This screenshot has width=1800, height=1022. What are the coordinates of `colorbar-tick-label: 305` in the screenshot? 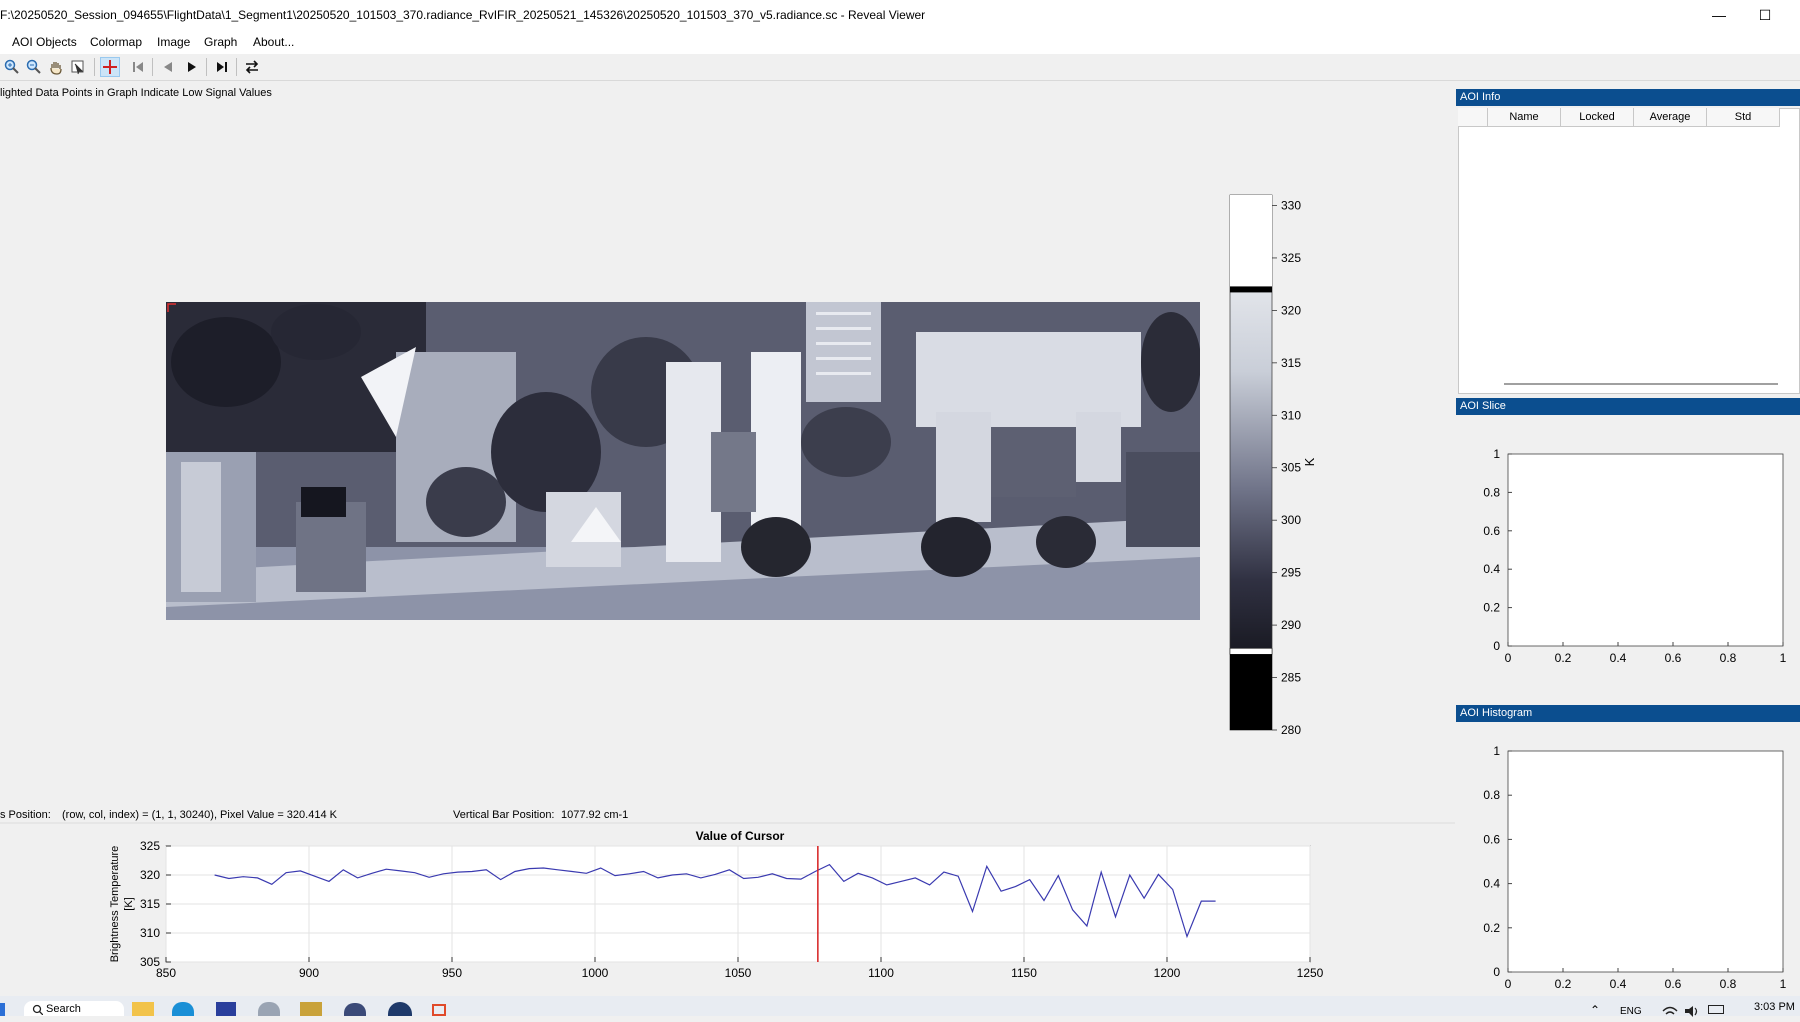 It's located at (1291, 468).